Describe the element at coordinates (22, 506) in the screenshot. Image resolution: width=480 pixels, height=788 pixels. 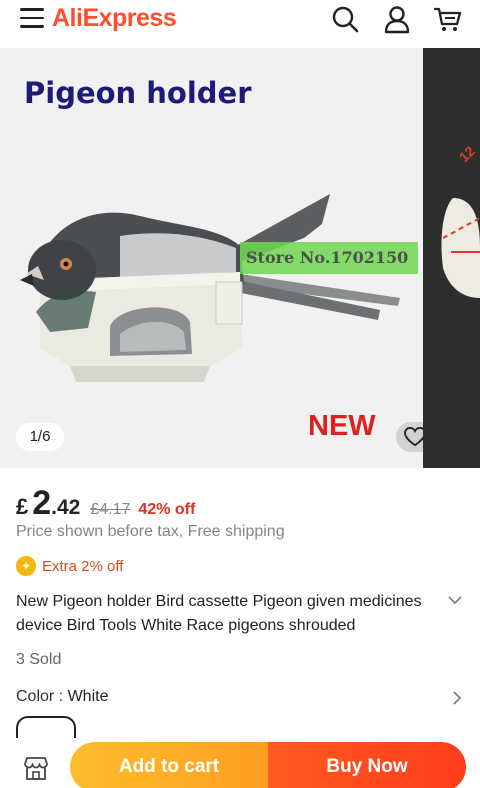
I see `price-currency: £` at that location.